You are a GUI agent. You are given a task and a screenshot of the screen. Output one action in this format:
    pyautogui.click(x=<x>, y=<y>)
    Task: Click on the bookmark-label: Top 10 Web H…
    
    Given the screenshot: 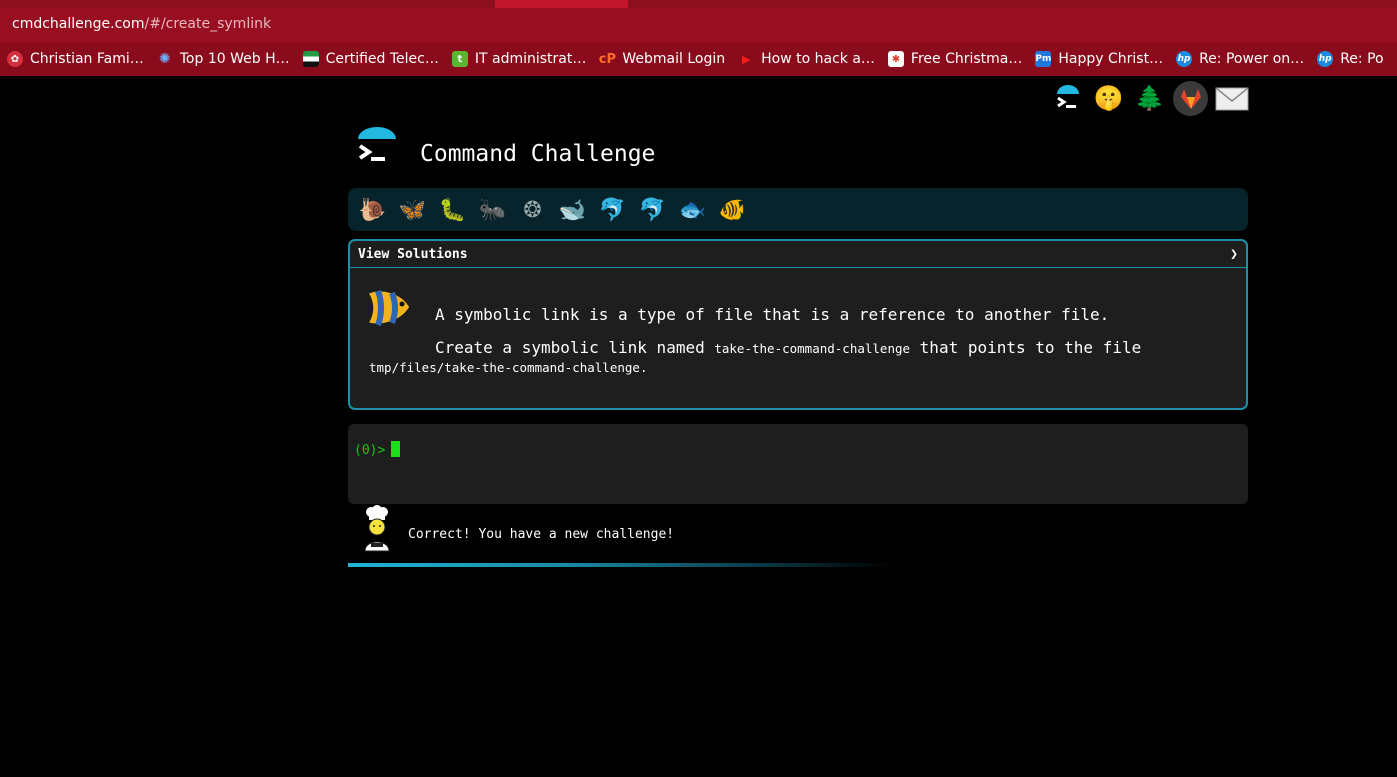 What is the action you would take?
    pyautogui.click(x=234, y=59)
    